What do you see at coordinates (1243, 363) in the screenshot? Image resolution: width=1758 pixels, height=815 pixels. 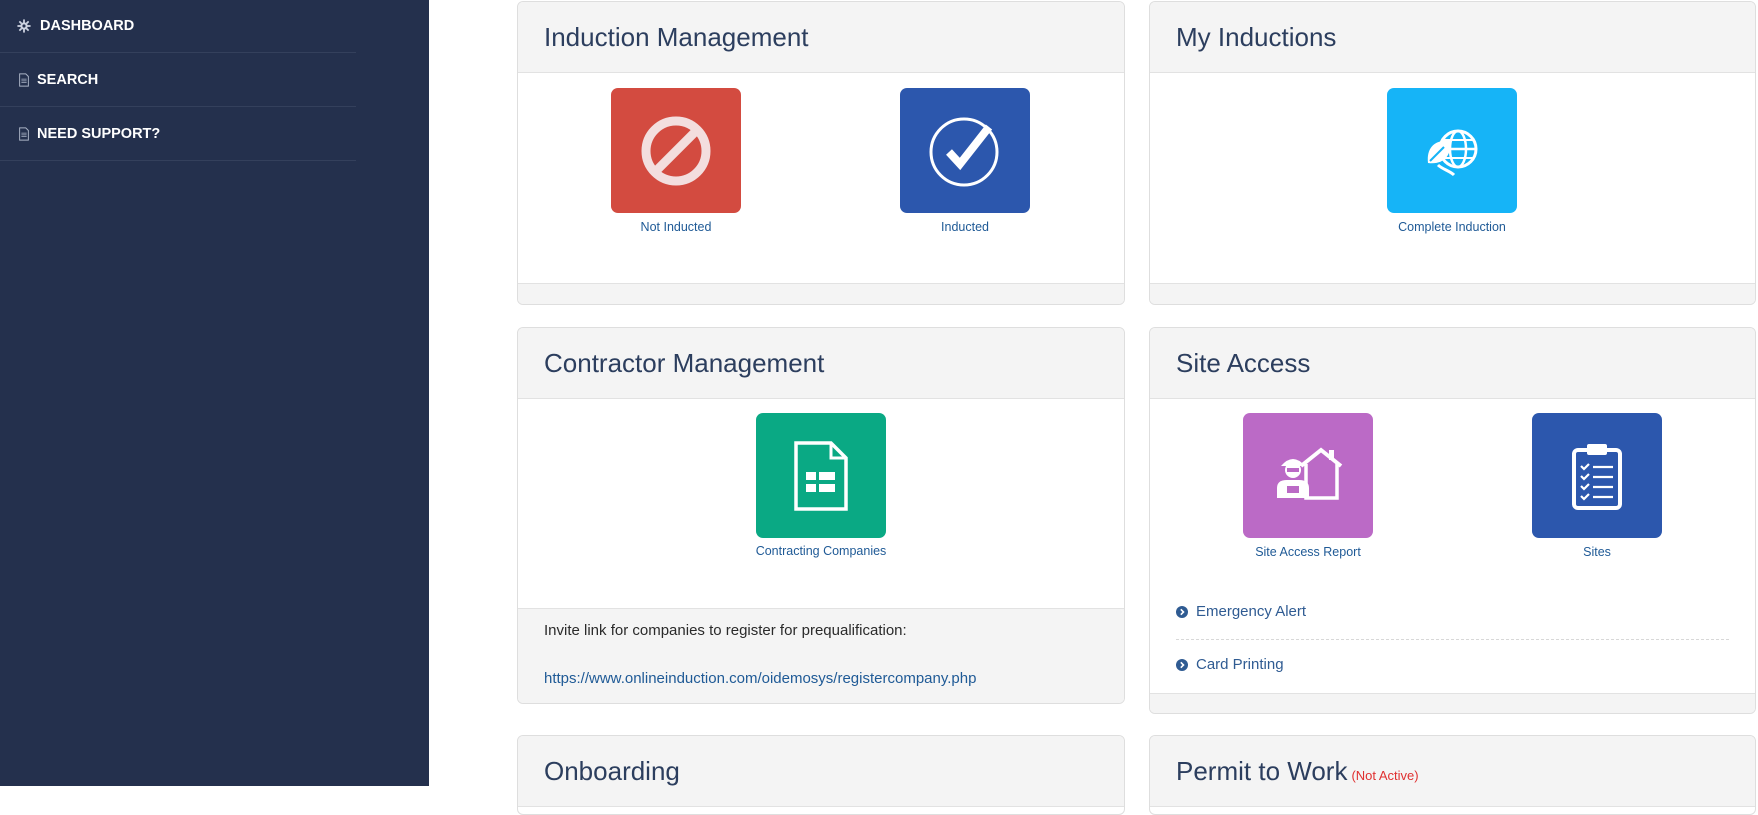 I see `panel-title: Site Access` at bounding box center [1243, 363].